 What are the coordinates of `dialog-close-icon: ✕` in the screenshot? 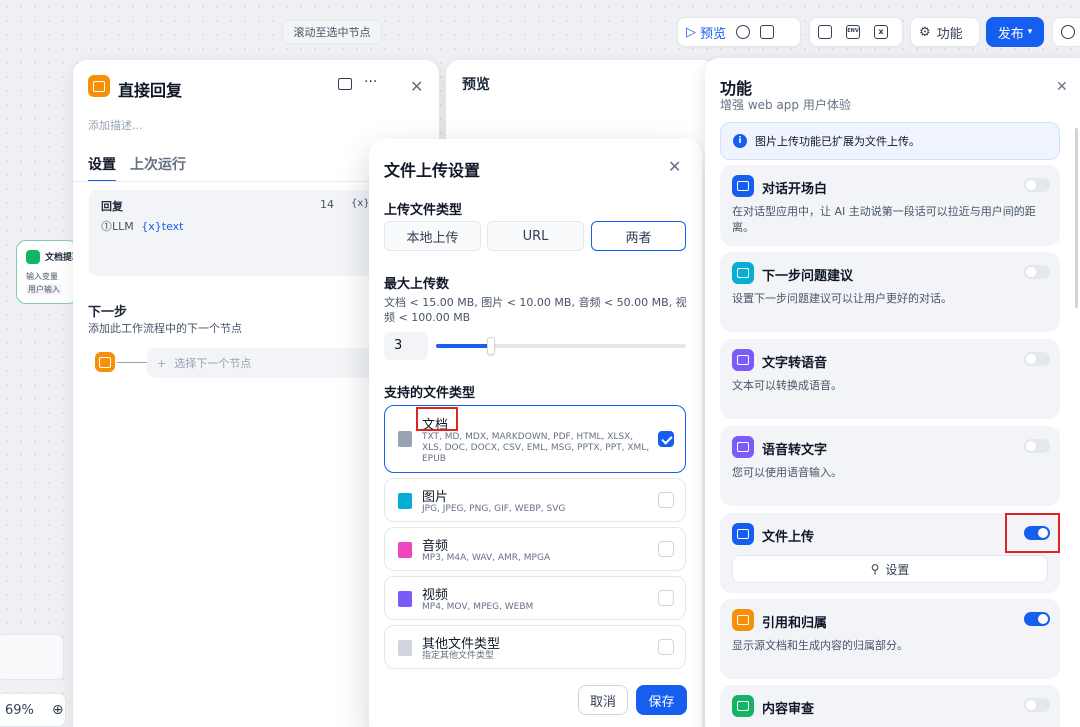 It's located at (674, 166).